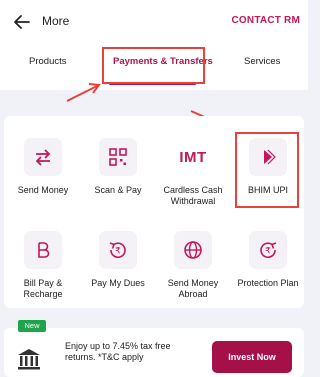 This screenshot has height=377, width=320. What do you see at coordinates (44, 250) in the screenshot?
I see `bill-pay-icon` at bounding box center [44, 250].